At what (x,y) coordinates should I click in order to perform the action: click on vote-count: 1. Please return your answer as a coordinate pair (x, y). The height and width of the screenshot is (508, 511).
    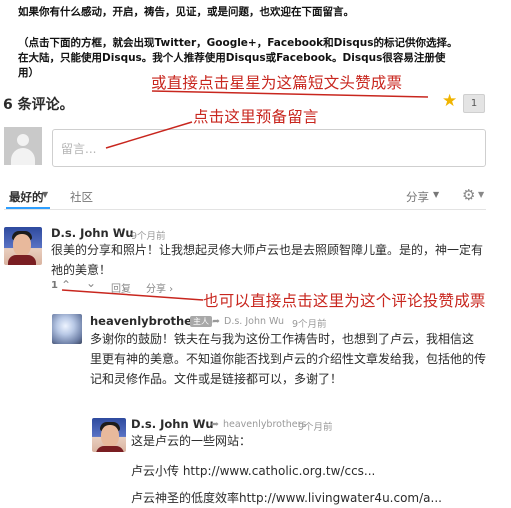
    Looking at the image, I should click on (54, 285).